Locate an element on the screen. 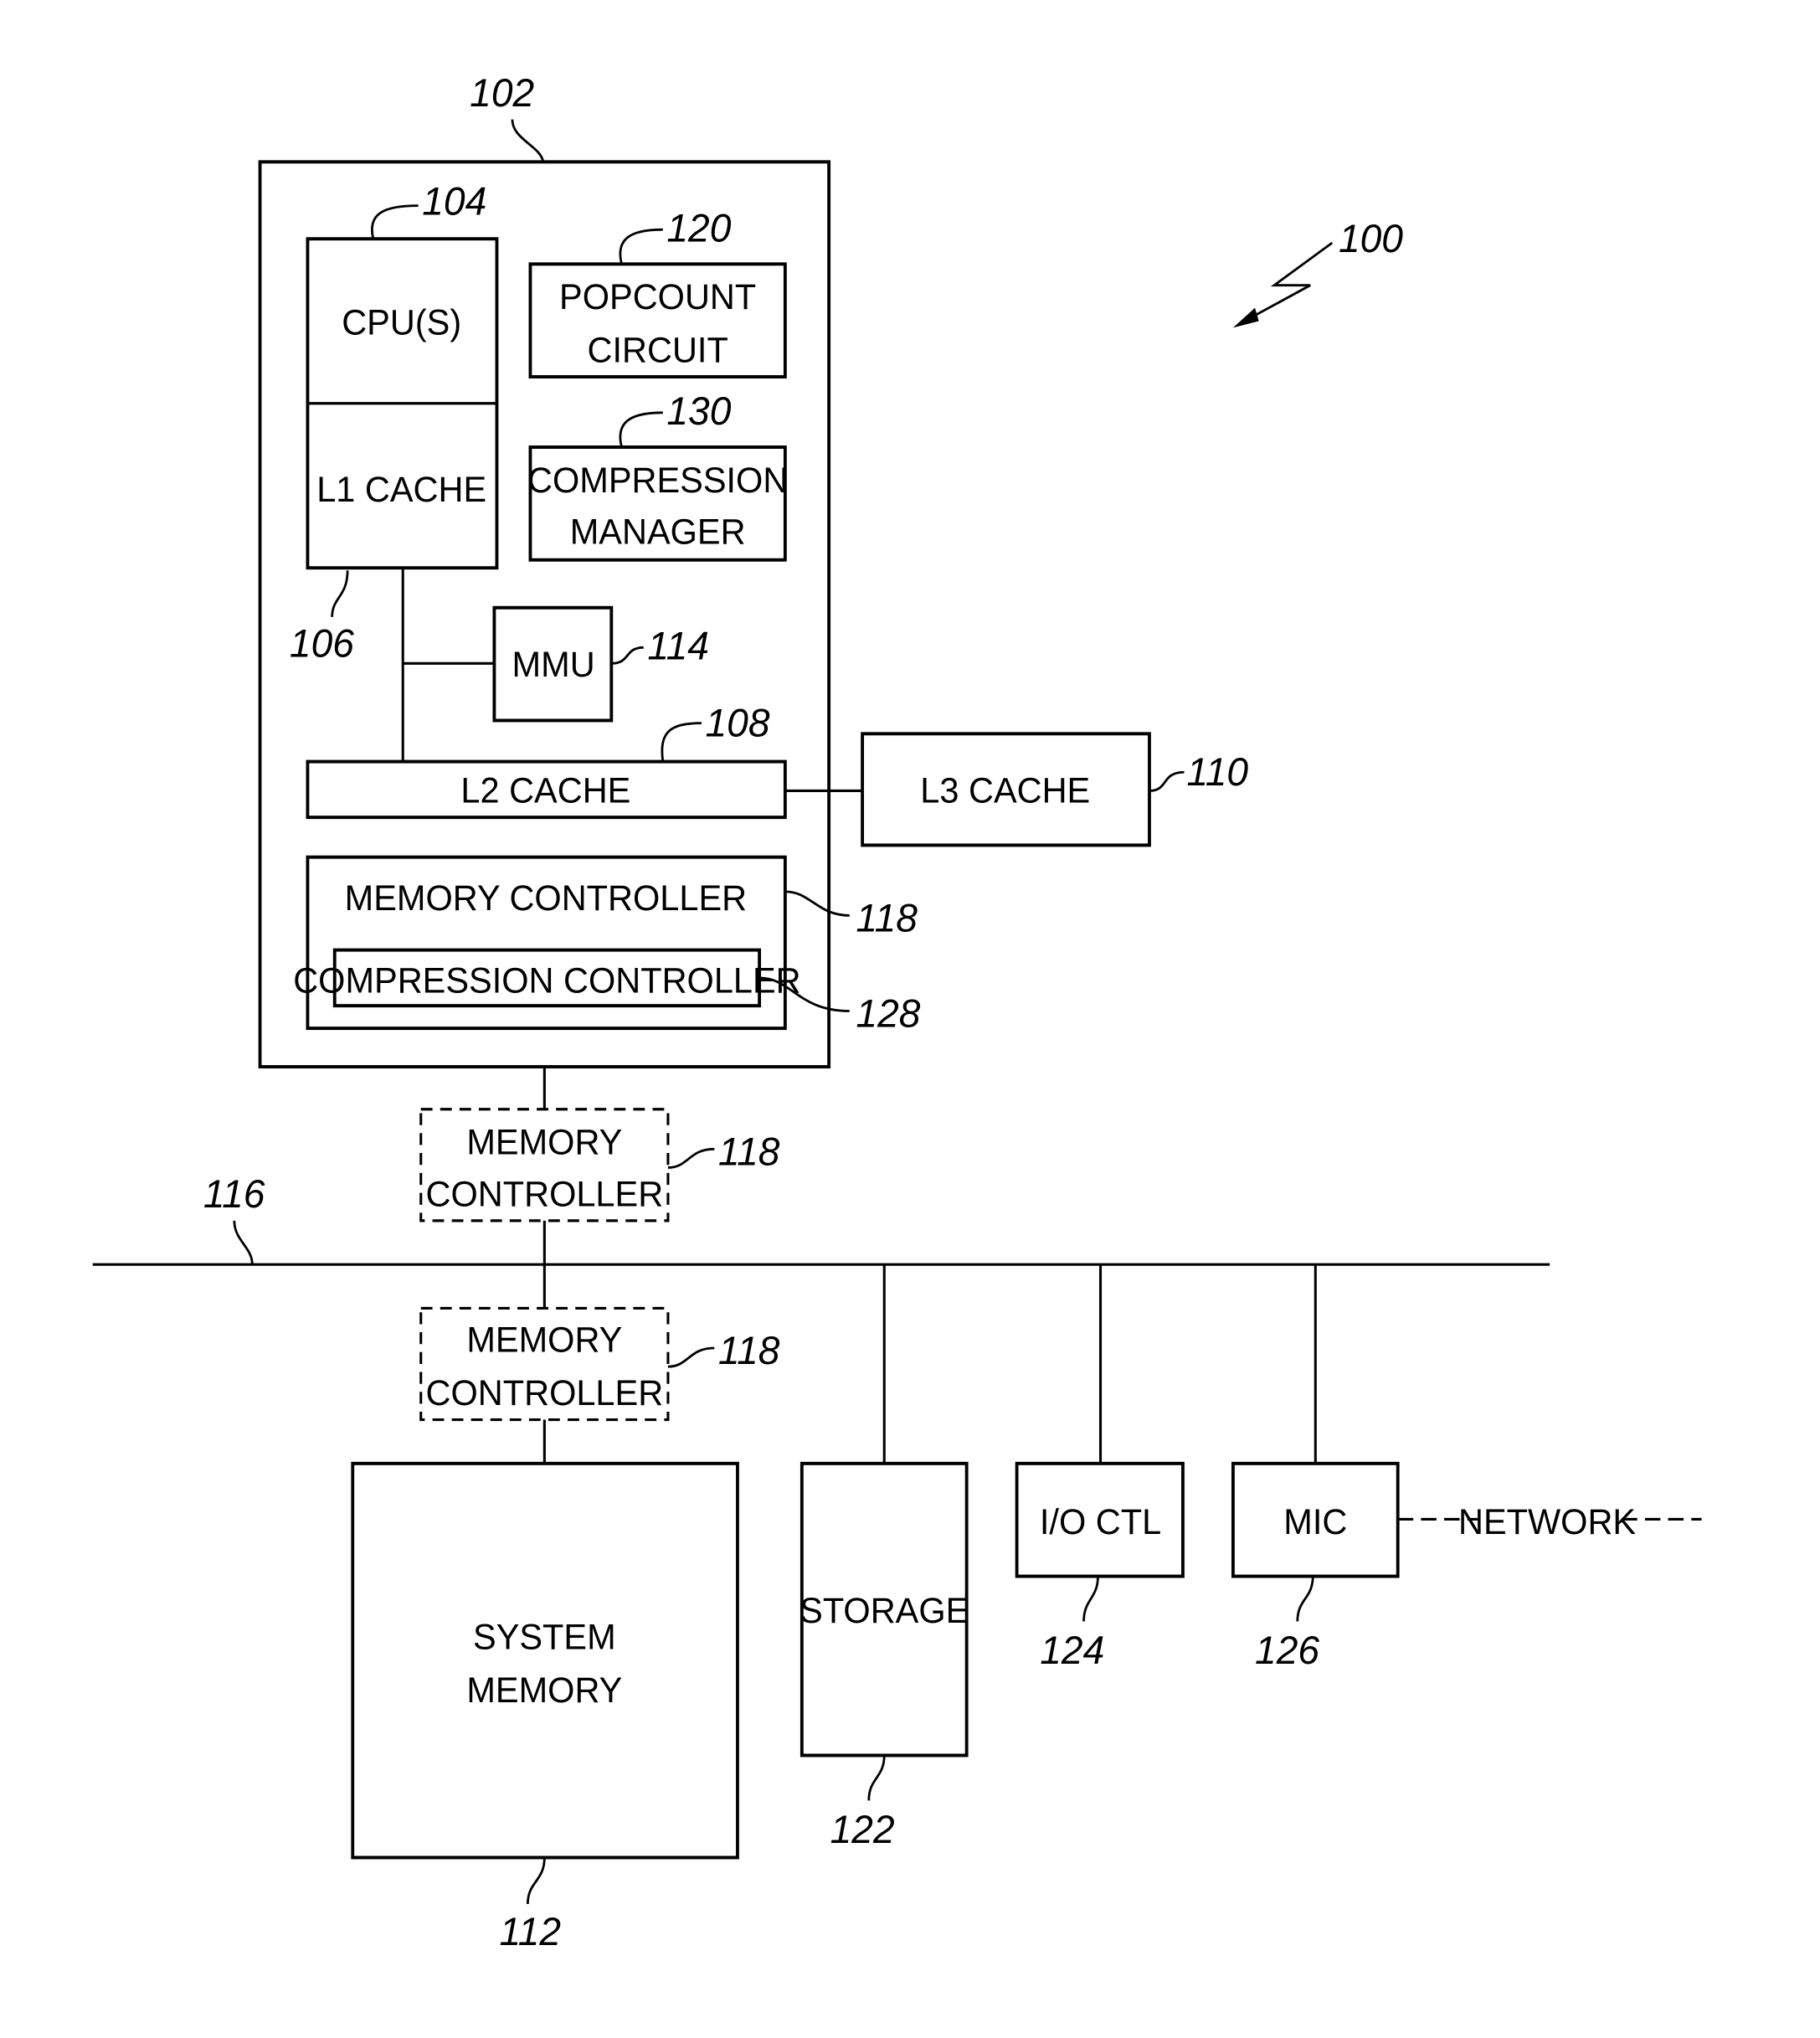  ref-108: 108 is located at coordinates (738, 723).